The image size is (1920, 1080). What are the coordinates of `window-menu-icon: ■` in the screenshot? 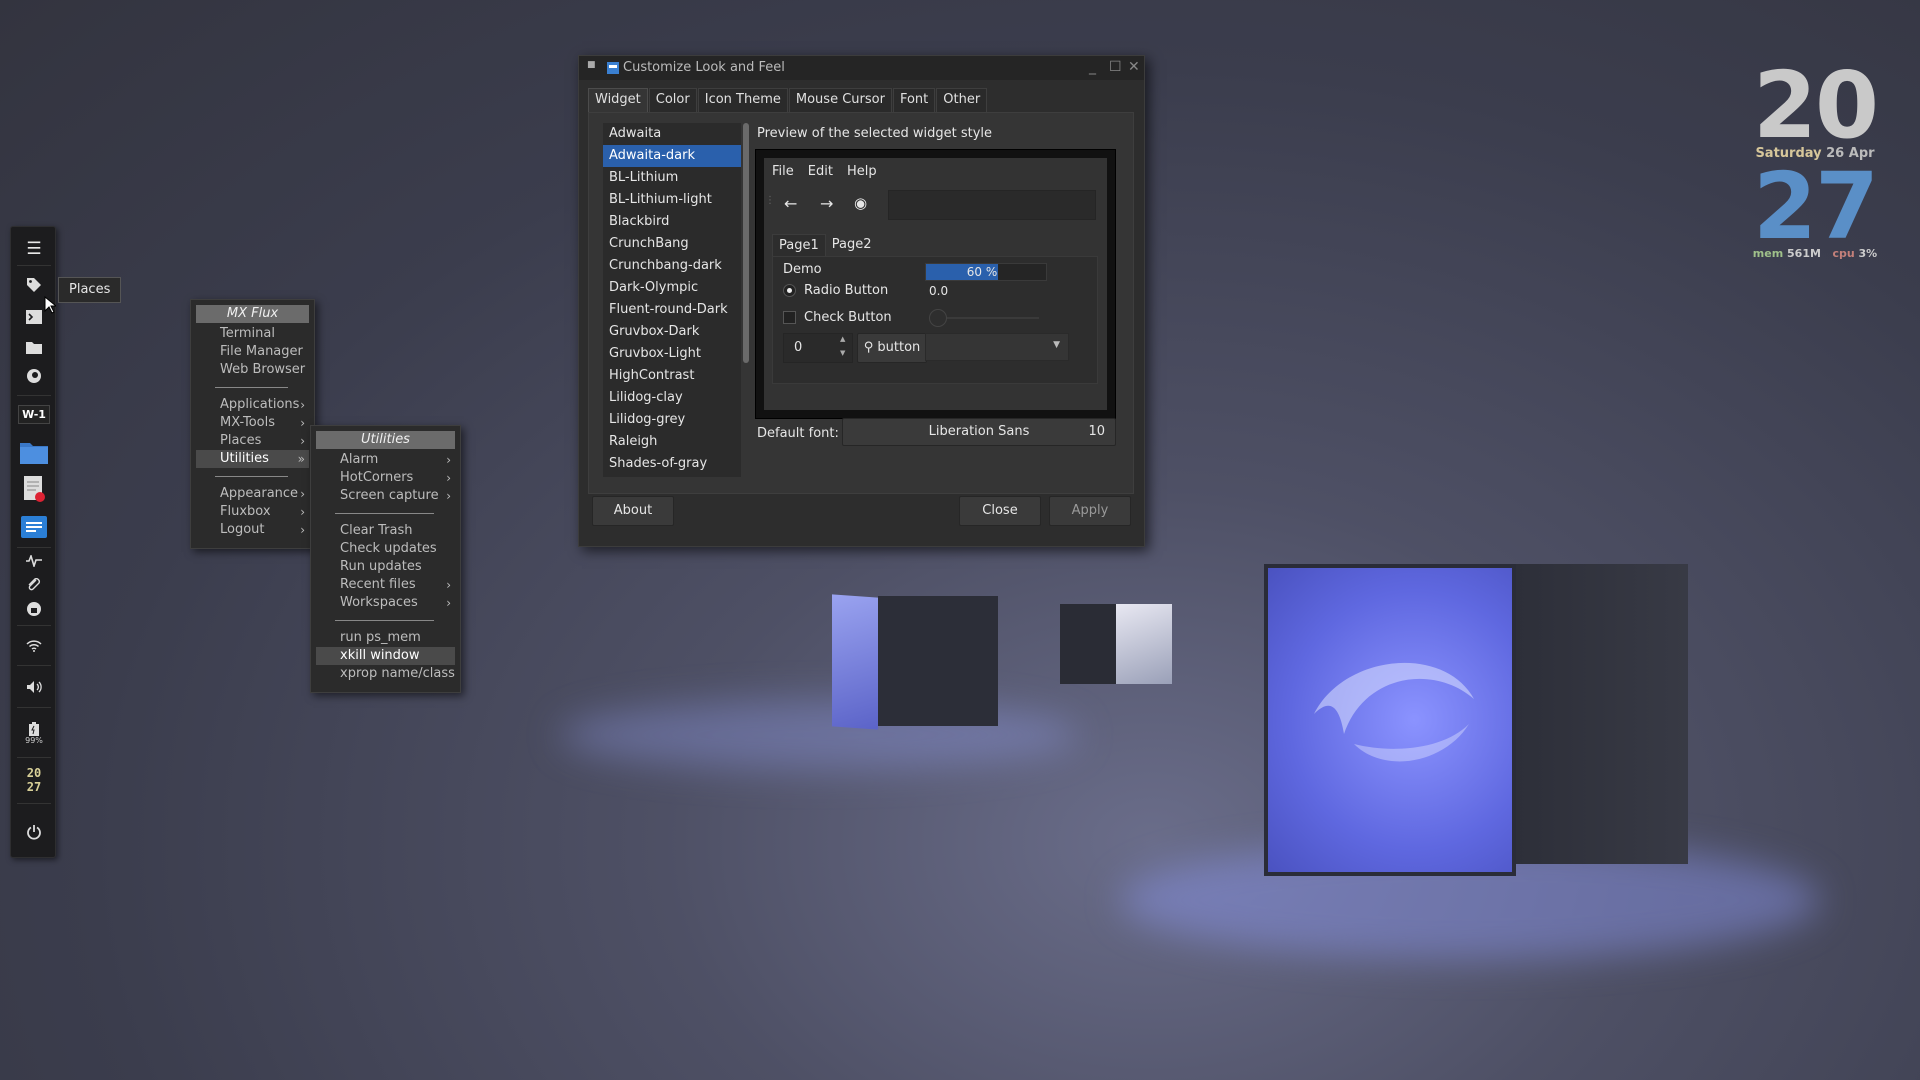 It's located at (591, 65).